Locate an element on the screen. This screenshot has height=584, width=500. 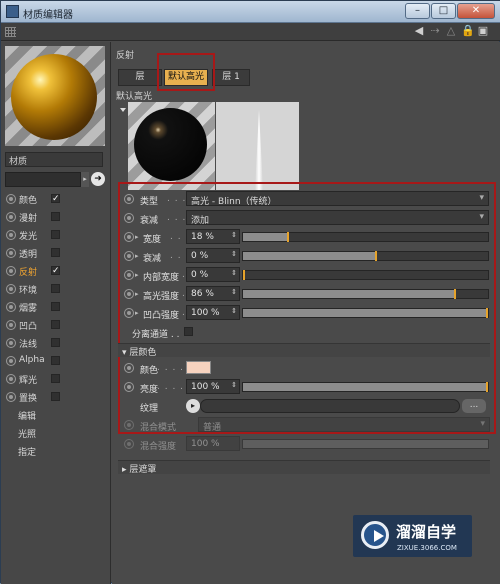
channel-item: 凹凸 is located at coordinates (57, 325).